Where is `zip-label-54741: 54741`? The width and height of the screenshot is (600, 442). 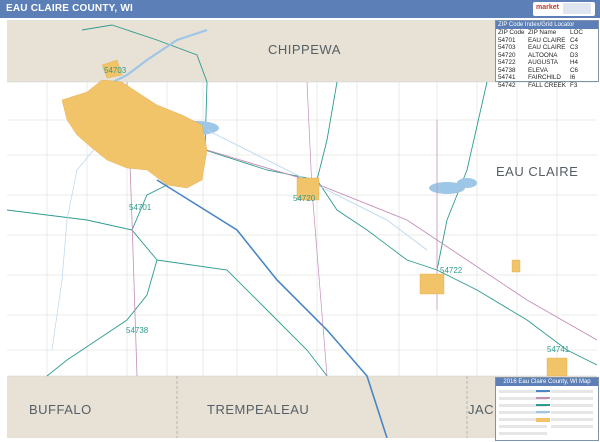
zip-label-54741: 54741 is located at coordinates (558, 349).